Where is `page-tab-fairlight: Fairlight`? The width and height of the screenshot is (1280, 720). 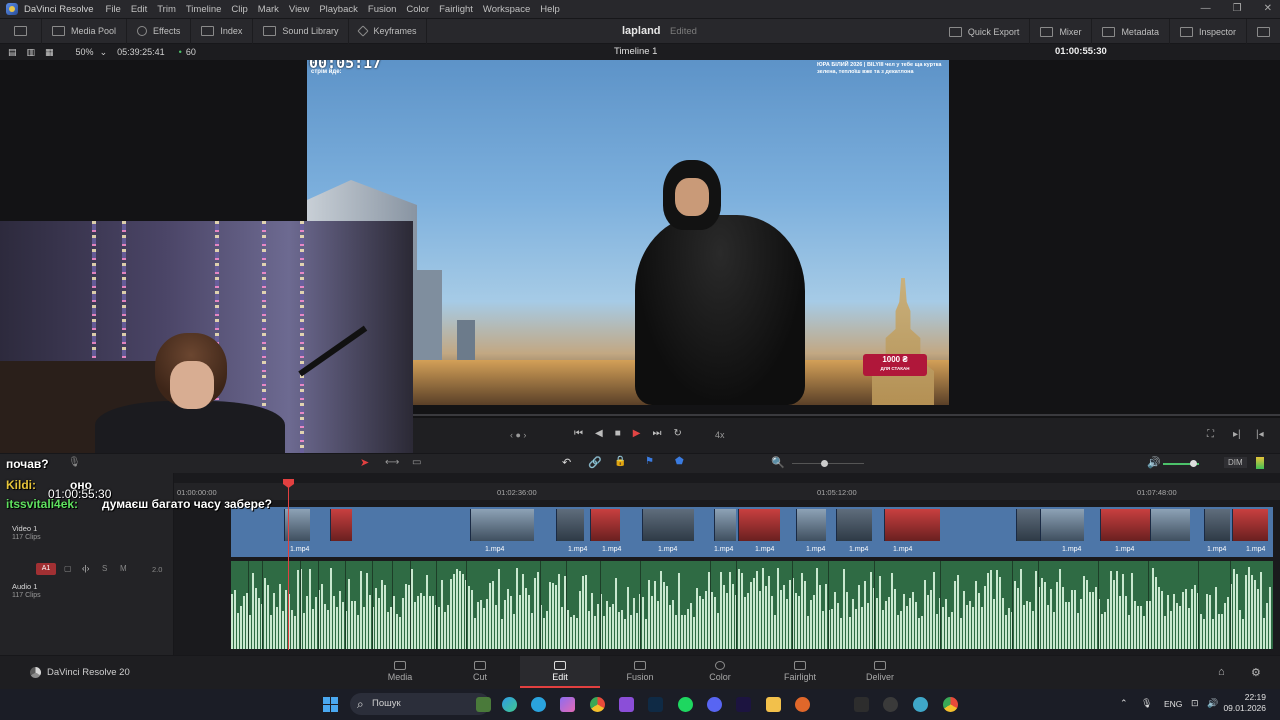
page-tab-fairlight: Fairlight is located at coordinates (800, 672).